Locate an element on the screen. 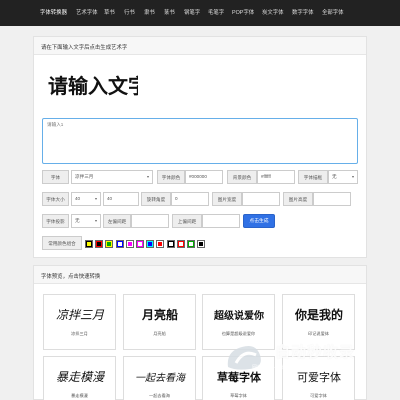  top-margin-label: 上偏间距 is located at coordinates (187, 221).